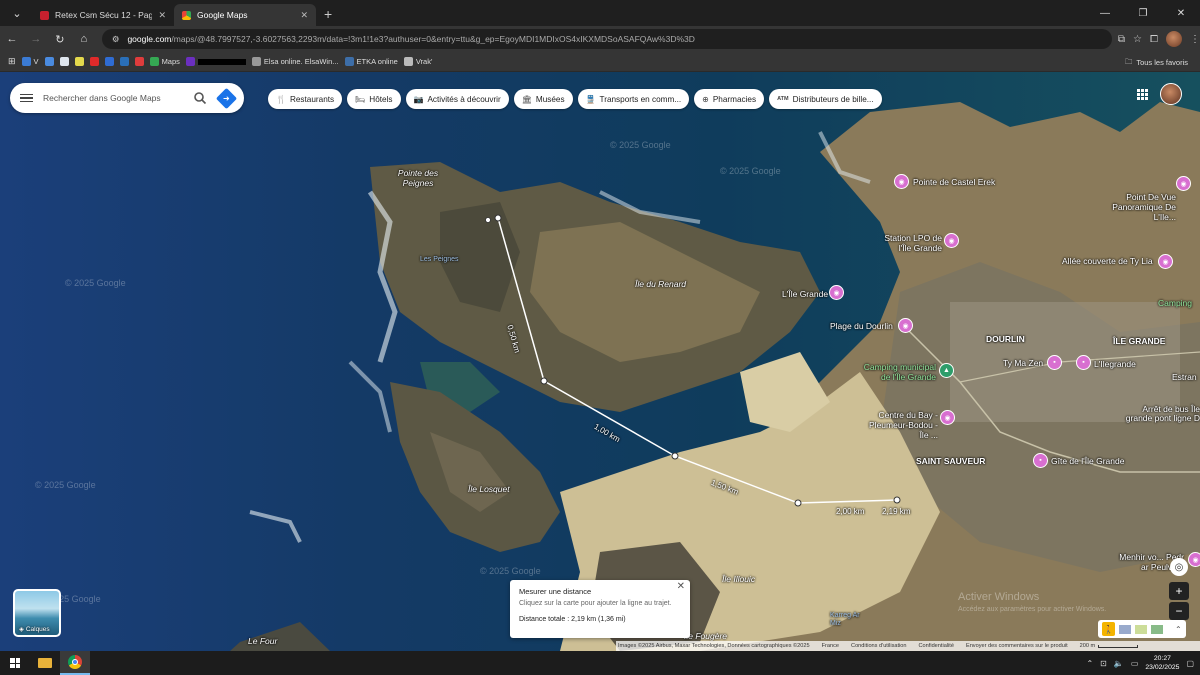 Image resolution: width=1200 pixels, height=675 pixels. Describe the element at coordinates (37, 613) in the screenshot. I see `layers-button: ◈ Calques` at that location.